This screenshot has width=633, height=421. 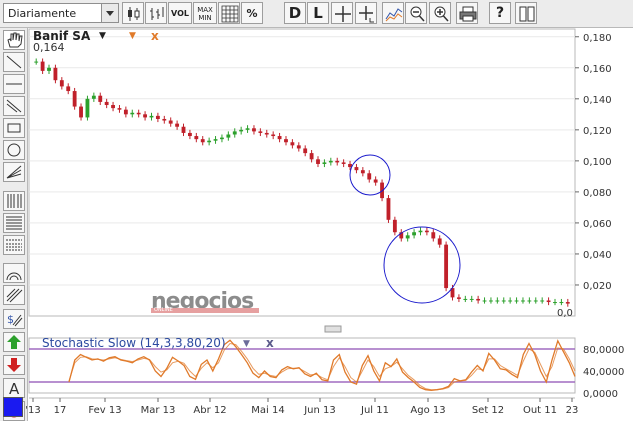 I want to click on x-tick-label: Jul 11, so click(x=374, y=410).